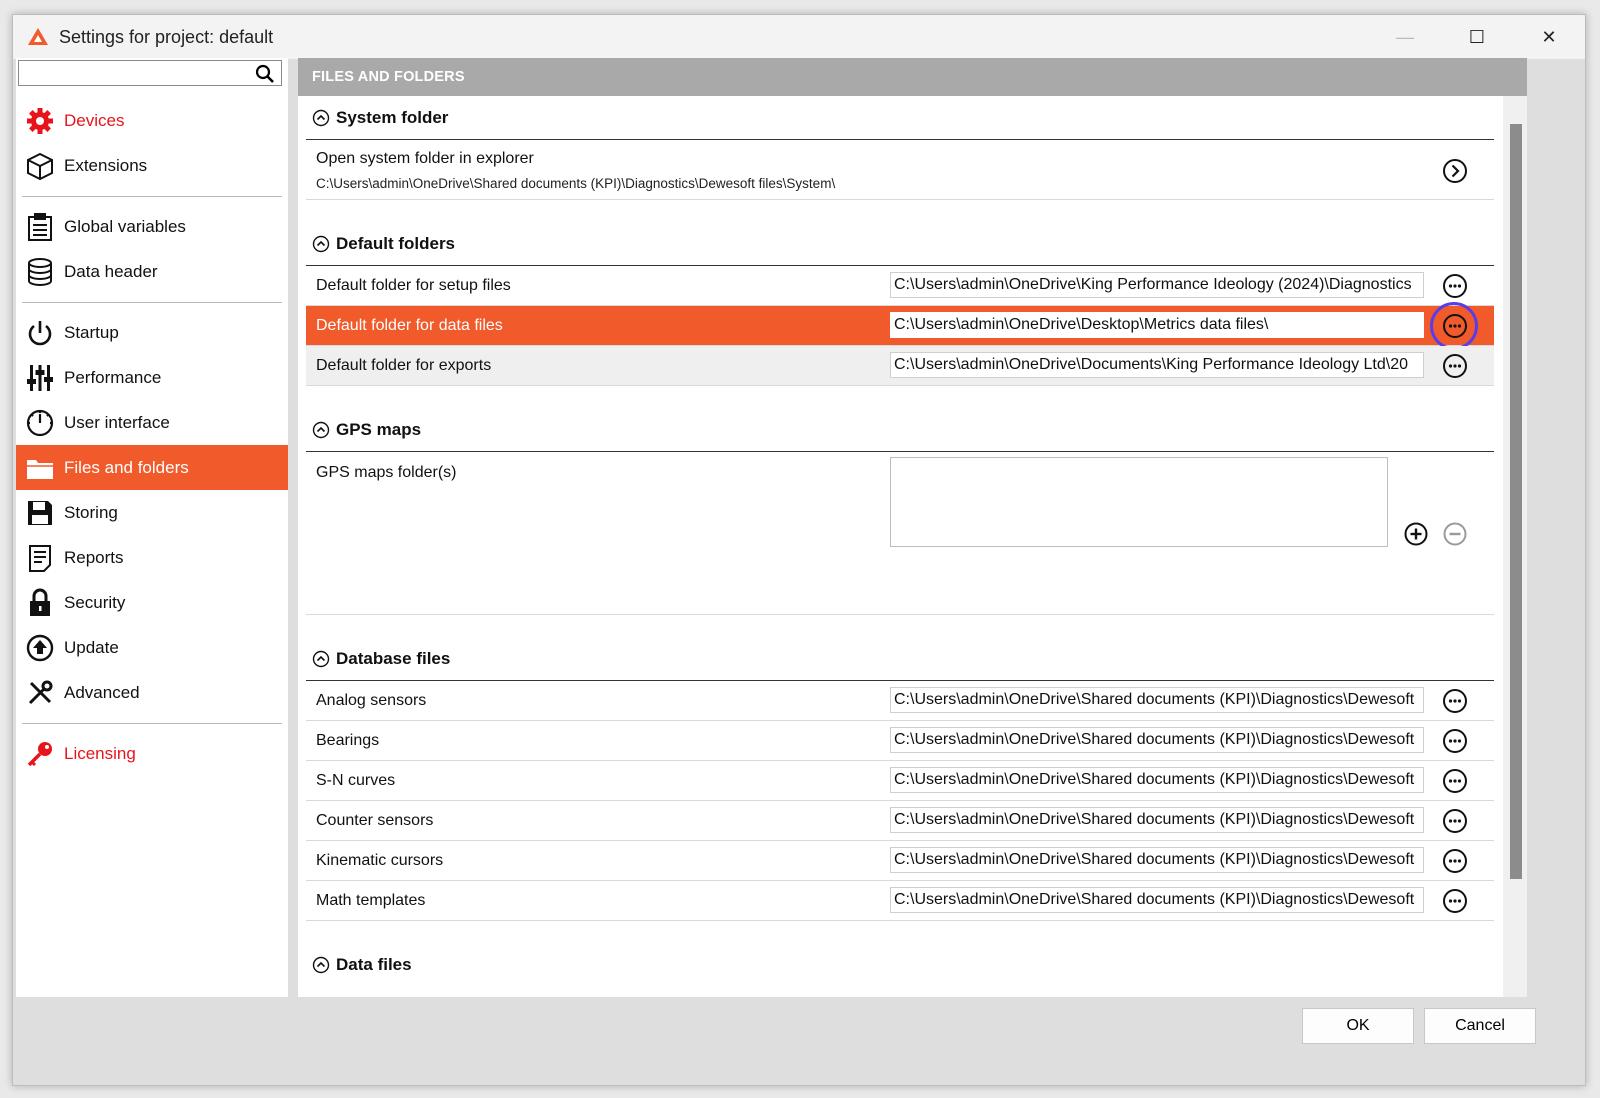  What do you see at coordinates (117, 422) in the screenshot?
I see `sidebar-item-label: User interface` at bounding box center [117, 422].